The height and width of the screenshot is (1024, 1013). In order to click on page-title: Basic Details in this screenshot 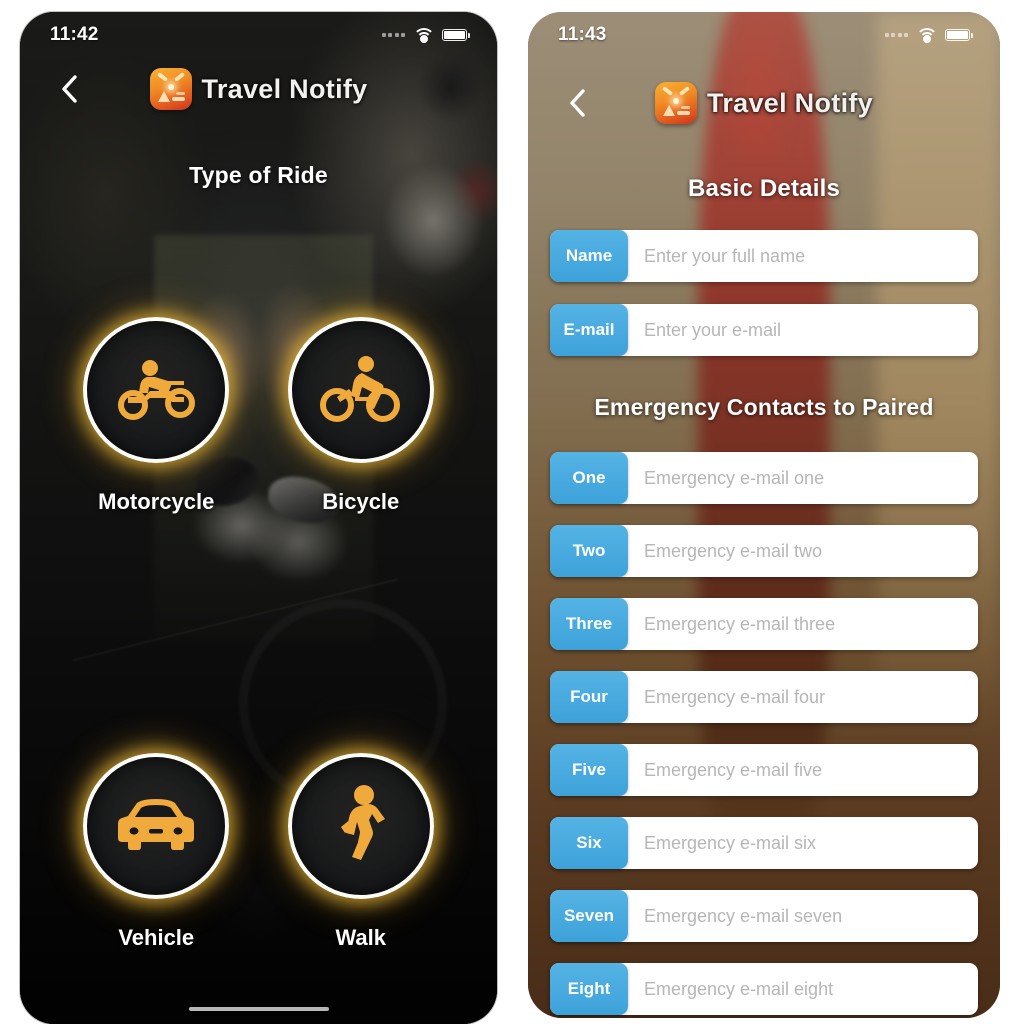, I will do `click(763, 188)`.